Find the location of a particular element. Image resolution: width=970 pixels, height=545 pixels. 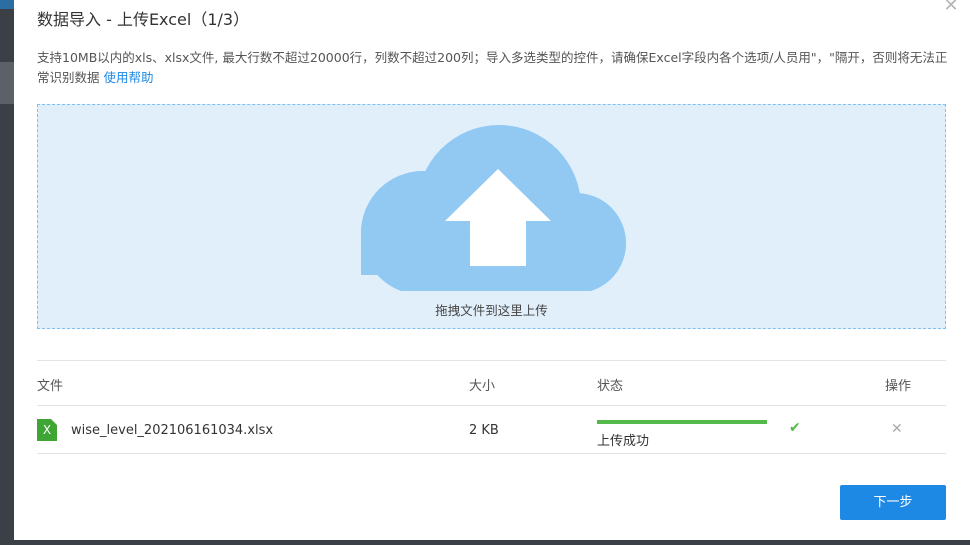

next-step-button: 下一步 is located at coordinates (893, 502).